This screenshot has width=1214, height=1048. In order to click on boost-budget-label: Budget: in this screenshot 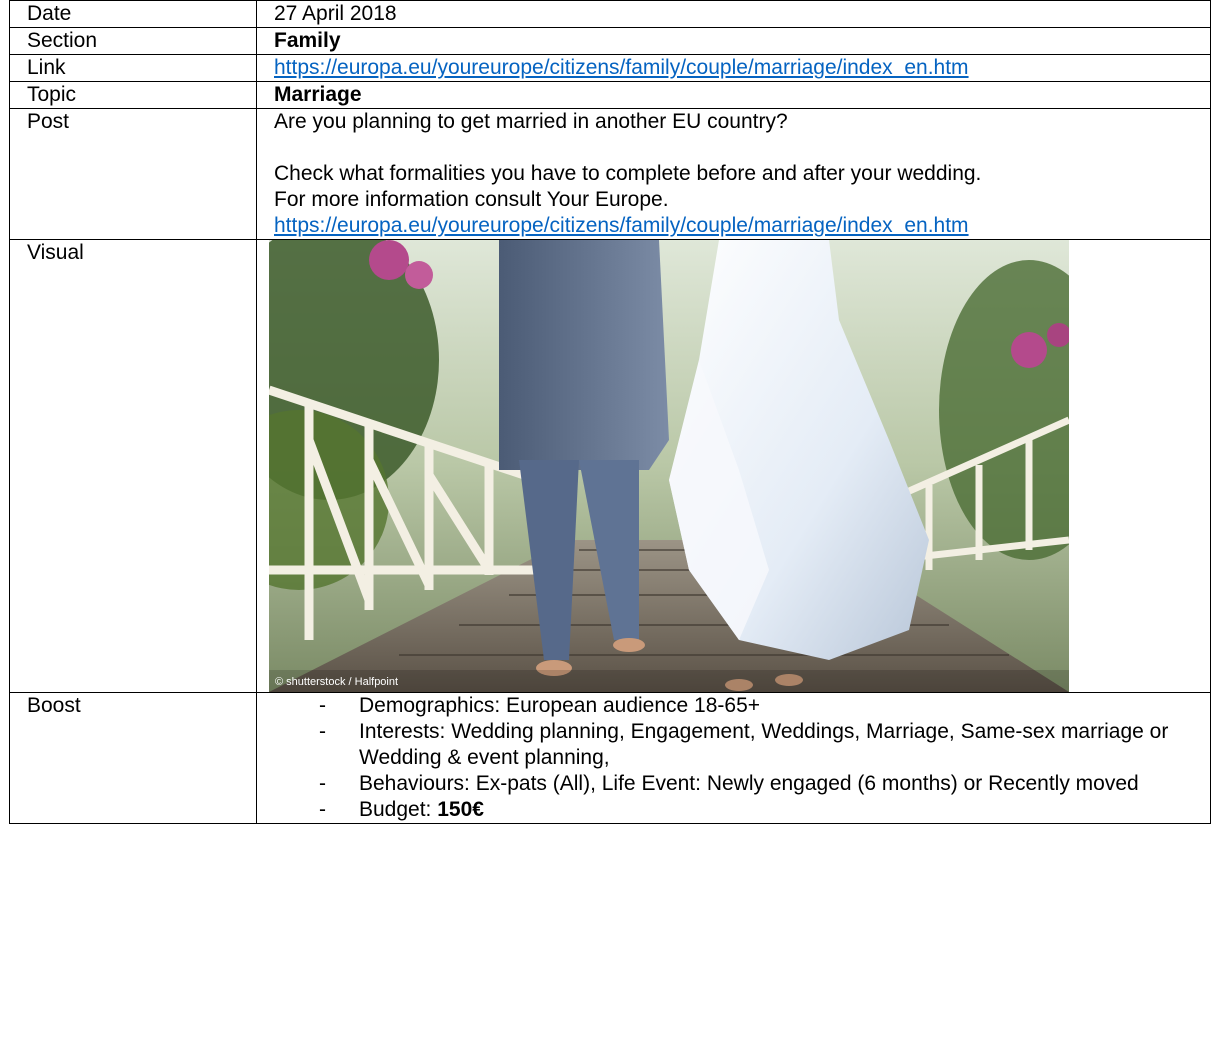, I will do `click(398, 809)`.